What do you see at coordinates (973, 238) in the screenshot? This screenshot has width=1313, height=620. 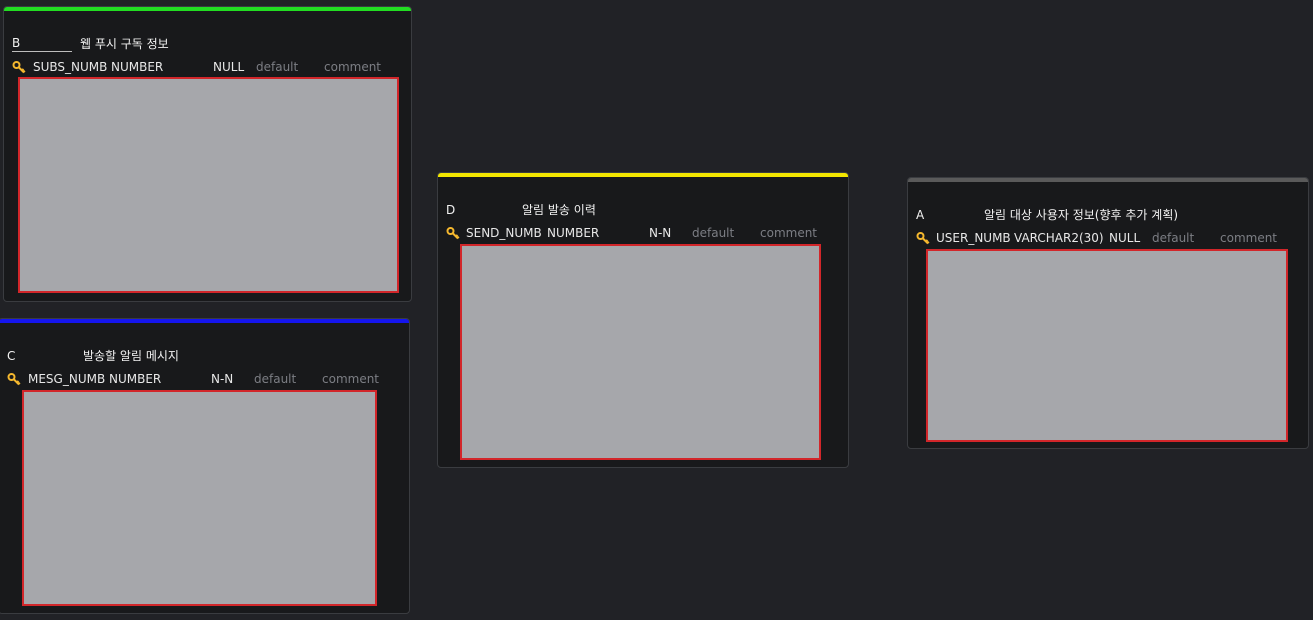 I see `column-name: USER_NUMB` at bounding box center [973, 238].